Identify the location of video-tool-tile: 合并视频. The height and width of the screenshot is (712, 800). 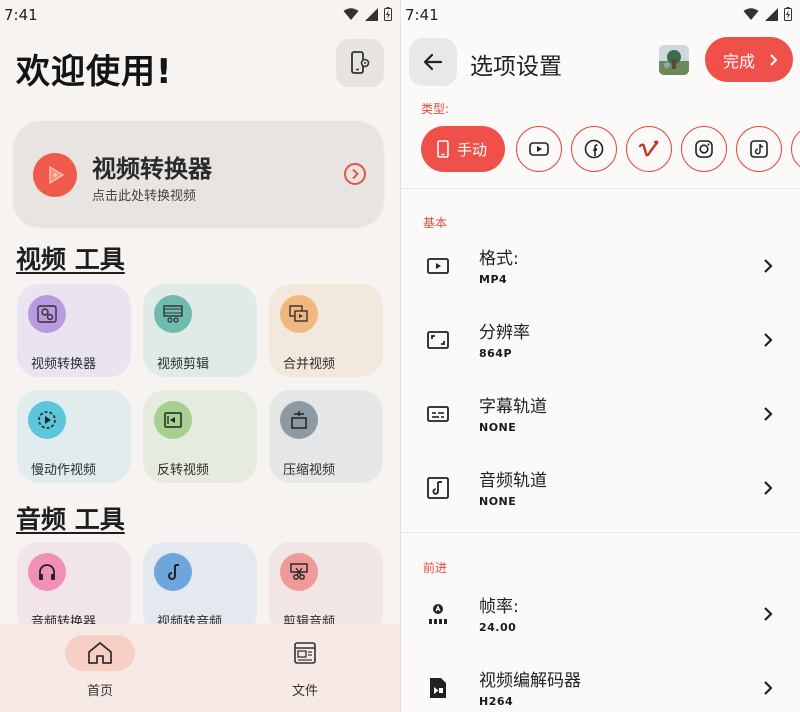
(326, 330).